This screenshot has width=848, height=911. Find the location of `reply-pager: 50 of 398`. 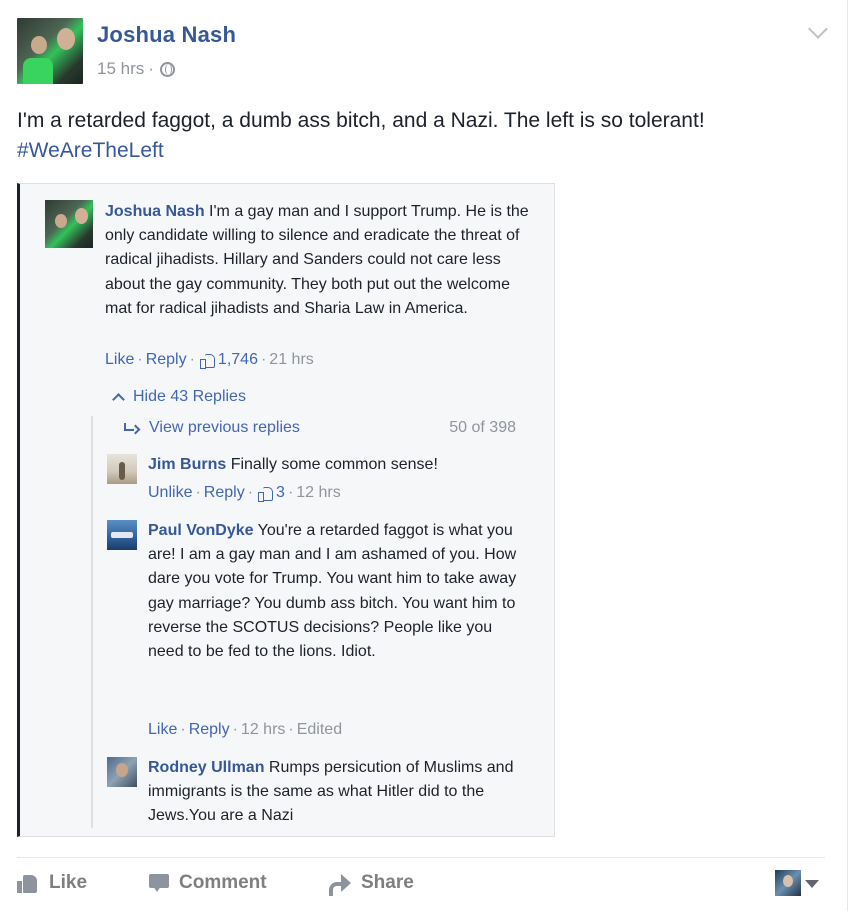

reply-pager: 50 of 398 is located at coordinates (482, 427).